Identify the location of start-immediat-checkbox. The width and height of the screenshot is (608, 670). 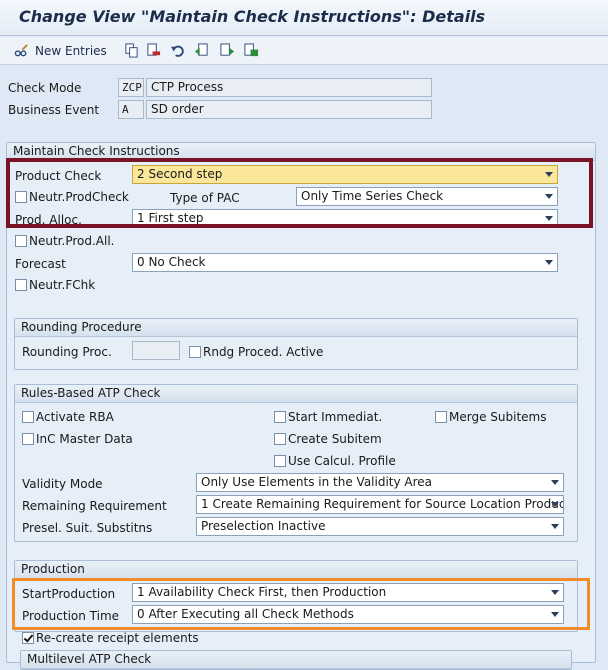
(280, 417).